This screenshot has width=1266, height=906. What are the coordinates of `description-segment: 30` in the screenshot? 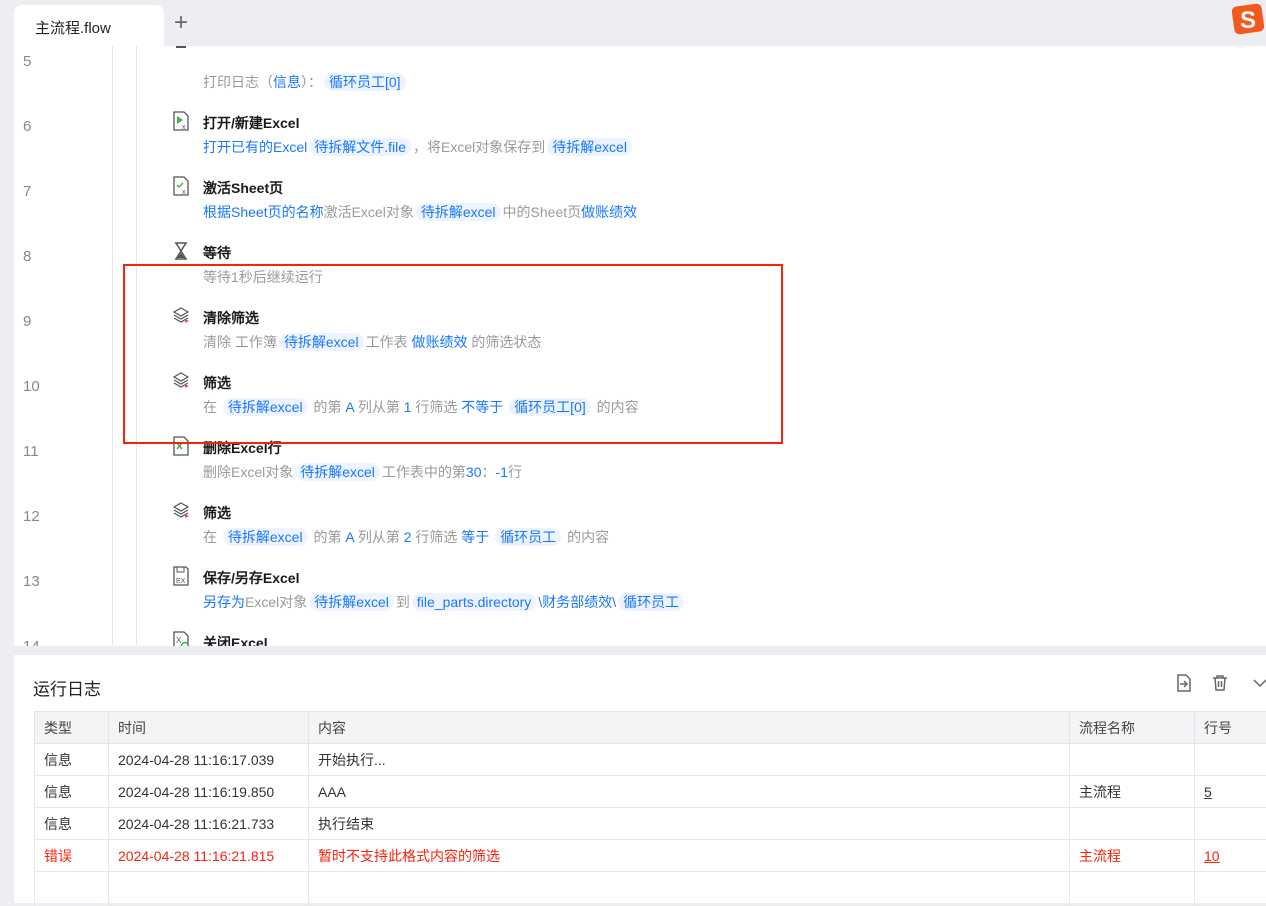 It's located at (474, 472).